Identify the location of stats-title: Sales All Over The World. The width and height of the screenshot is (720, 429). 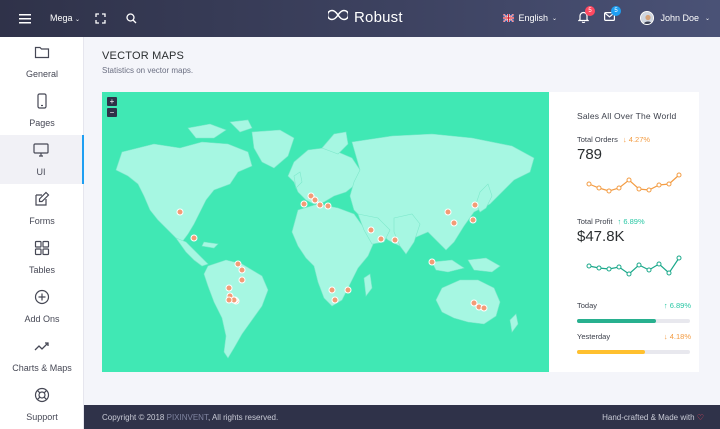
(627, 116).